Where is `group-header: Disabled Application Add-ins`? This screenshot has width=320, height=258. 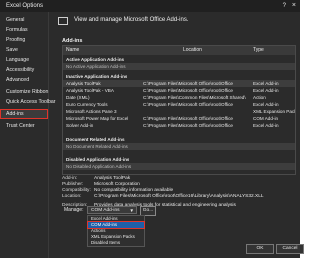
group-header: Disabled Application Add-ins is located at coordinates (98, 159).